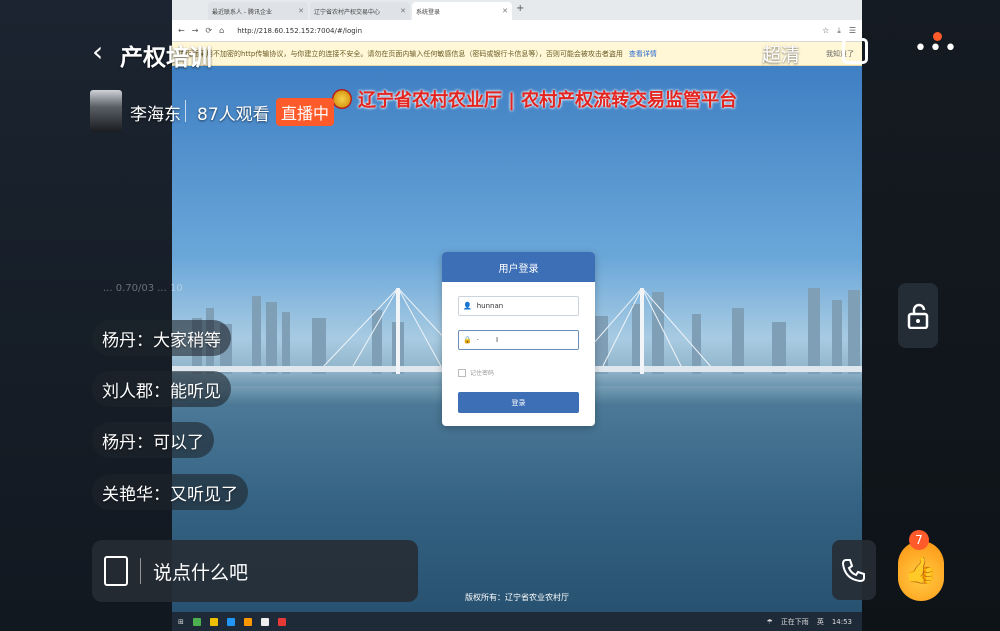 Image resolution: width=1000 pixels, height=631 pixels. Describe the element at coordinates (242, 12) in the screenshot. I see `tab-label: 最近联系人 - 腾讯企业` at that location.